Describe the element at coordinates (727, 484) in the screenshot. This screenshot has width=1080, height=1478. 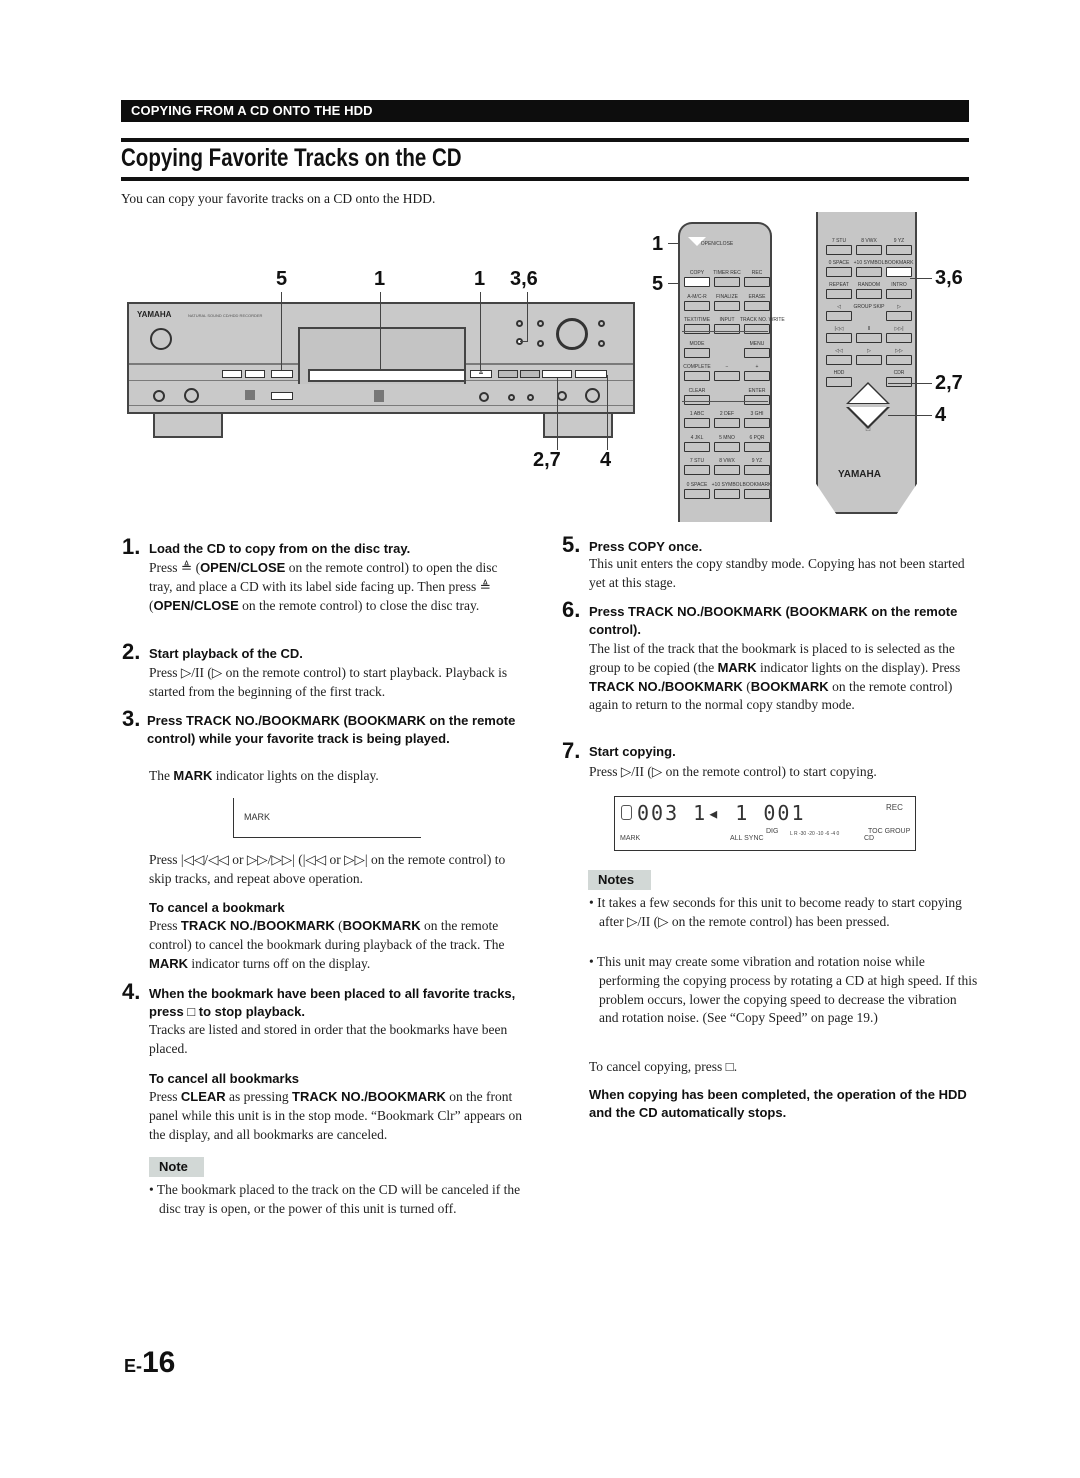
I see `remote-button-label: +10 SYMBOL` at that location.